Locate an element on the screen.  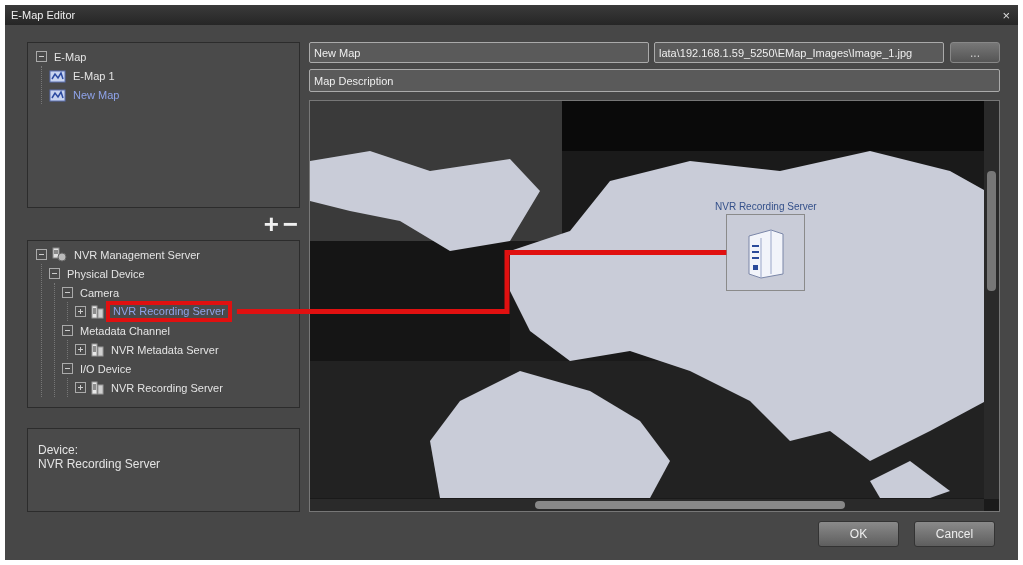
device-name: NVR Recording Server is located at coordinates (100, 464).